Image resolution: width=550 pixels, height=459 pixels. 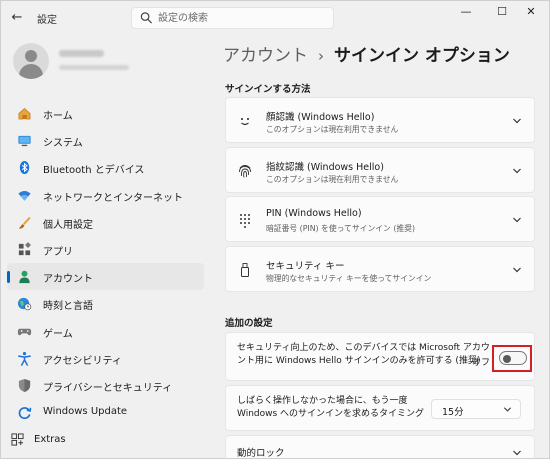 What do you see at coordinates (363, 348) in the screenshot?
I see `description-line: セキュリティ向上のため、このデバイスでは Microsoft アカウ` at bounding box center [363, 348].